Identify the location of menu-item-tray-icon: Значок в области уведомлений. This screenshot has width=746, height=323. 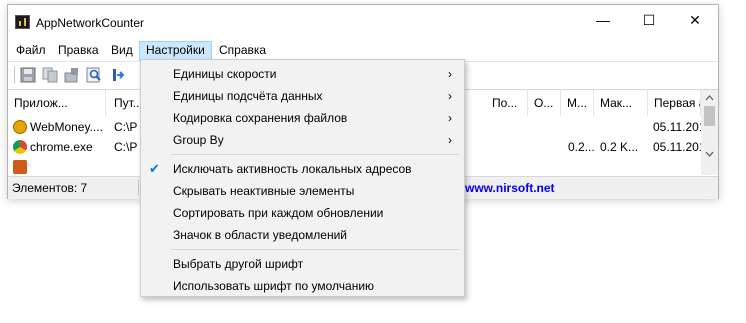
(302, 235).